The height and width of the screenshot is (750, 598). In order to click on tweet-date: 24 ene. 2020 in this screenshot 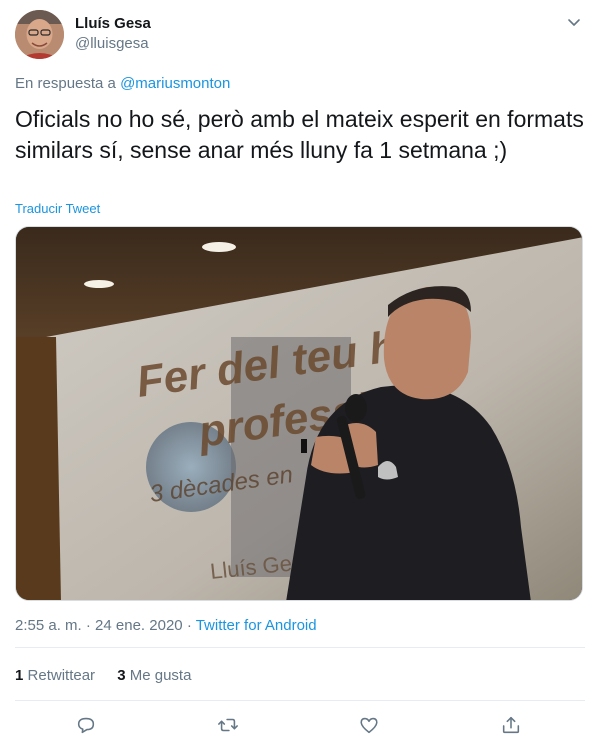, I will do `click(139, 625)`.